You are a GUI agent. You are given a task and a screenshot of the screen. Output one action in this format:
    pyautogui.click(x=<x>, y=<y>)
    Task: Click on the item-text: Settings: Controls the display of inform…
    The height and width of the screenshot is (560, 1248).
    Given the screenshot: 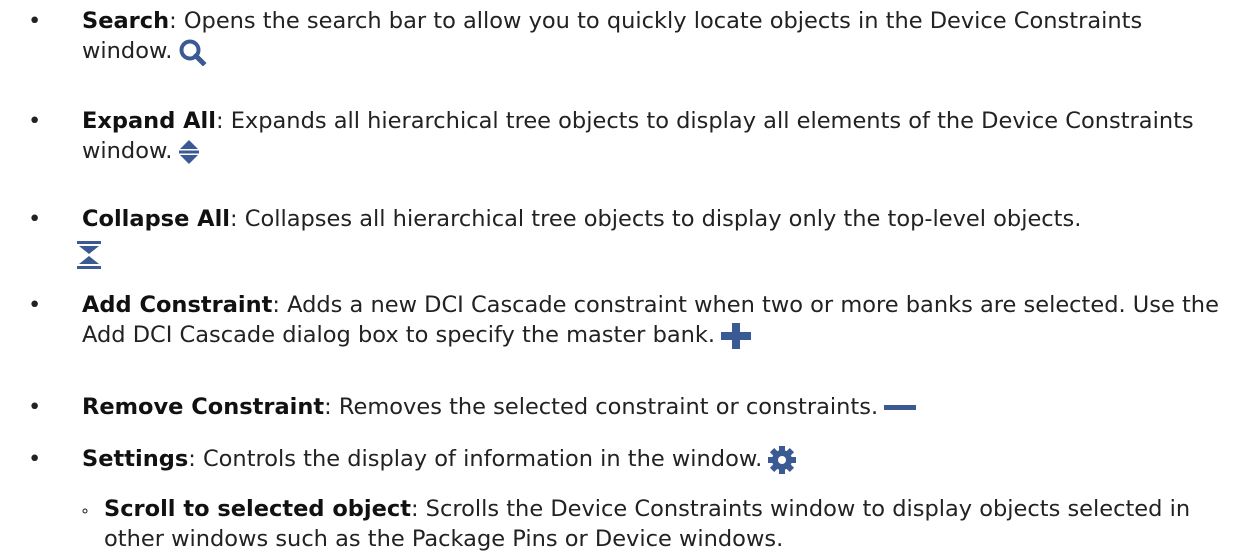 What is the action you would take?
    pyautogui.click(x=655, y=459)
    